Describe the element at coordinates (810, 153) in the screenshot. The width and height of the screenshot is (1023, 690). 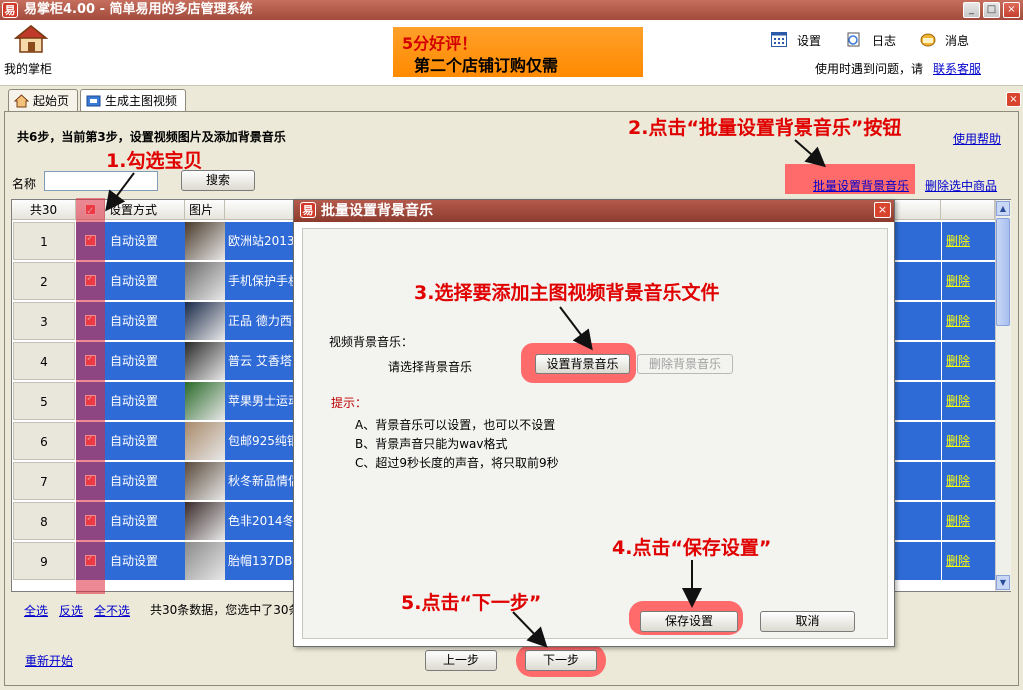
I see `arrow-step2` at that location.